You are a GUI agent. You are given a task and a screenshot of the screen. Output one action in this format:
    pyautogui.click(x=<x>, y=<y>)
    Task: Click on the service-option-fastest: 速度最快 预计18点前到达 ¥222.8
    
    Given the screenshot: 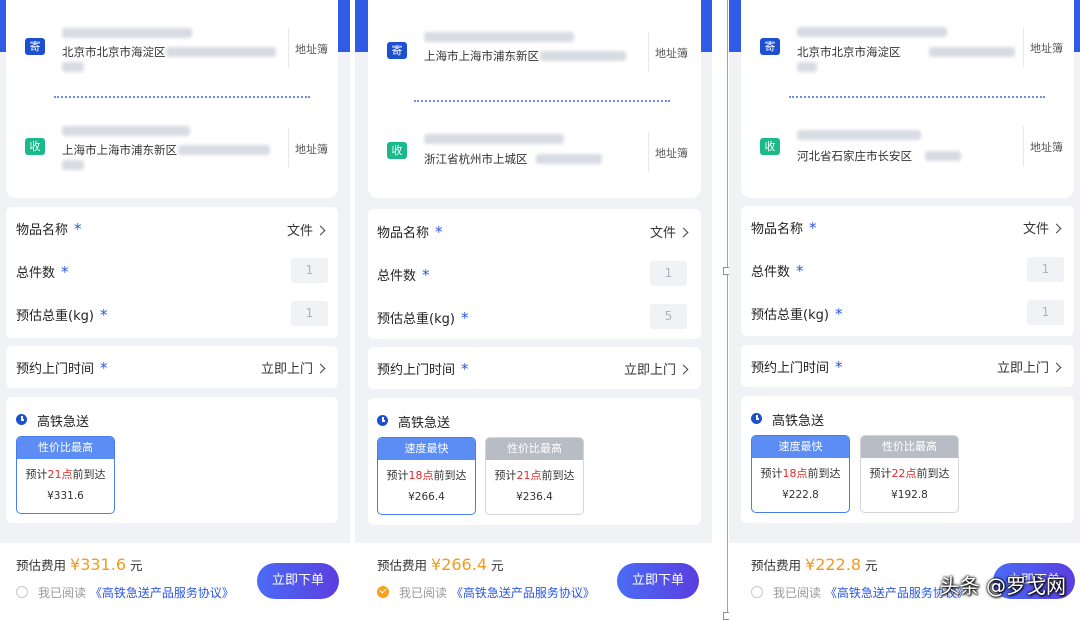 What is the action you would take?
    pyautogui.click(x=800, y=474)
    